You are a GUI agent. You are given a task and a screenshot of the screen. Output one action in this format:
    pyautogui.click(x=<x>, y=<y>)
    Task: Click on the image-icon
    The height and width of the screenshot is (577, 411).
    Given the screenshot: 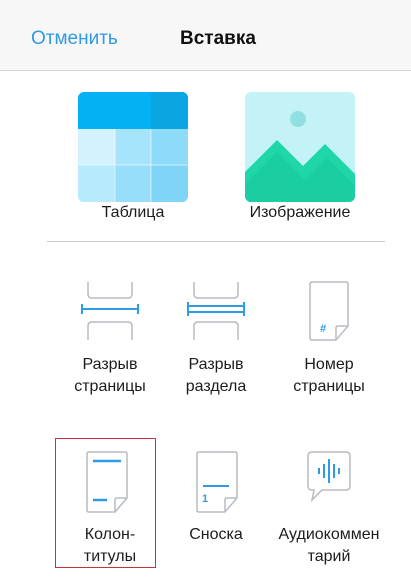 What is the action you would take?
    pyautogui.click(x=300, y=147)
    